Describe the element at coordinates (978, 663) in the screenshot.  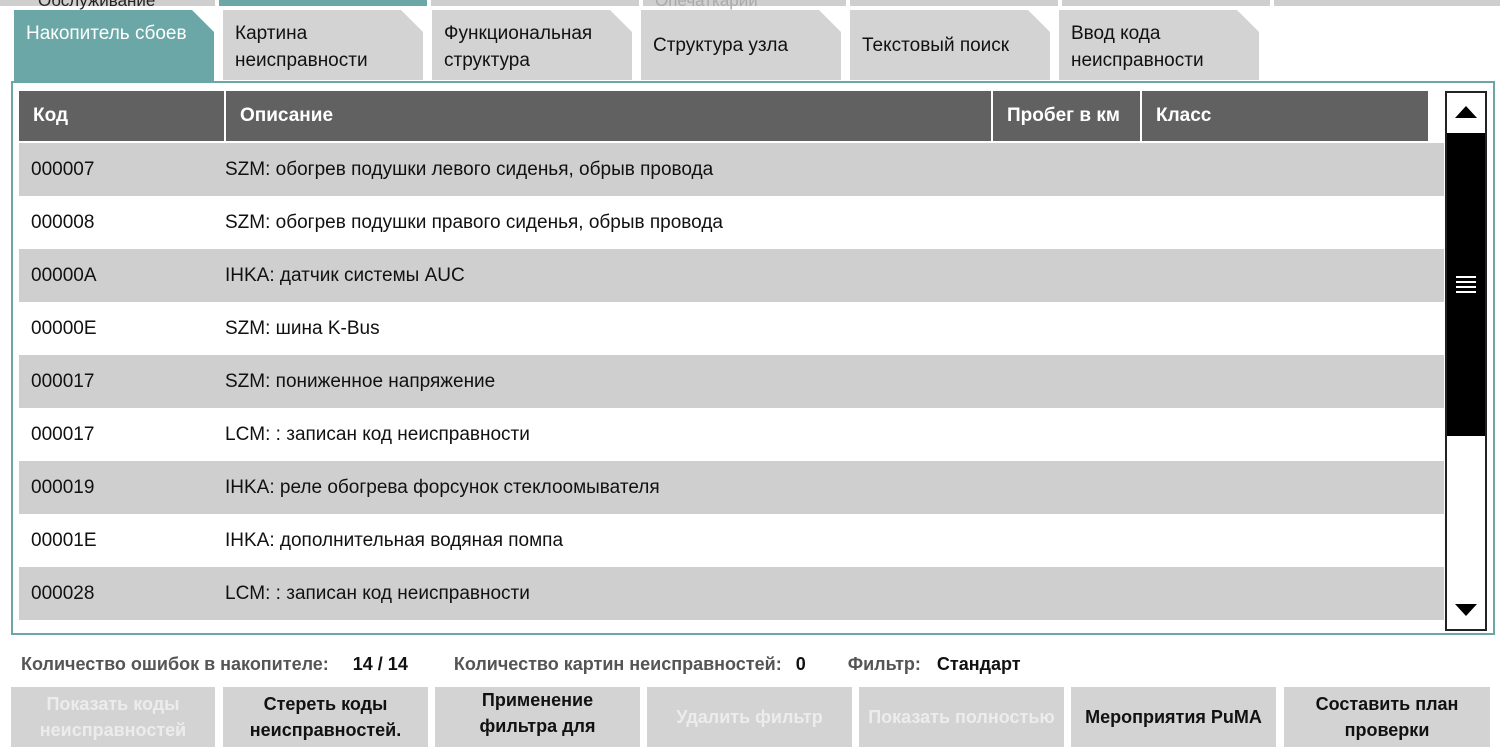
I see `filter-value: Стандарт` at that location.